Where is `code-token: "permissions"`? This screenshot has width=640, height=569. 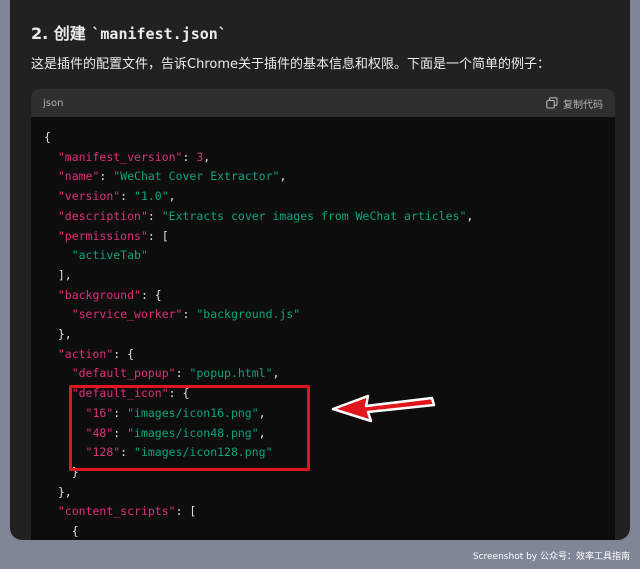 code-token: "permissions" is located at coordinates (102, 235).